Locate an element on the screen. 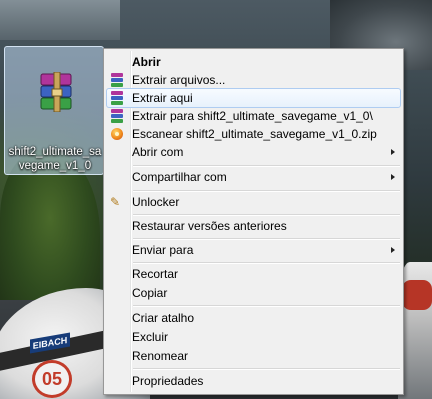 Image resolution: width=432 pixels, height=399 pixels. winrar-archive-icon is located at coordinates (56, 92).